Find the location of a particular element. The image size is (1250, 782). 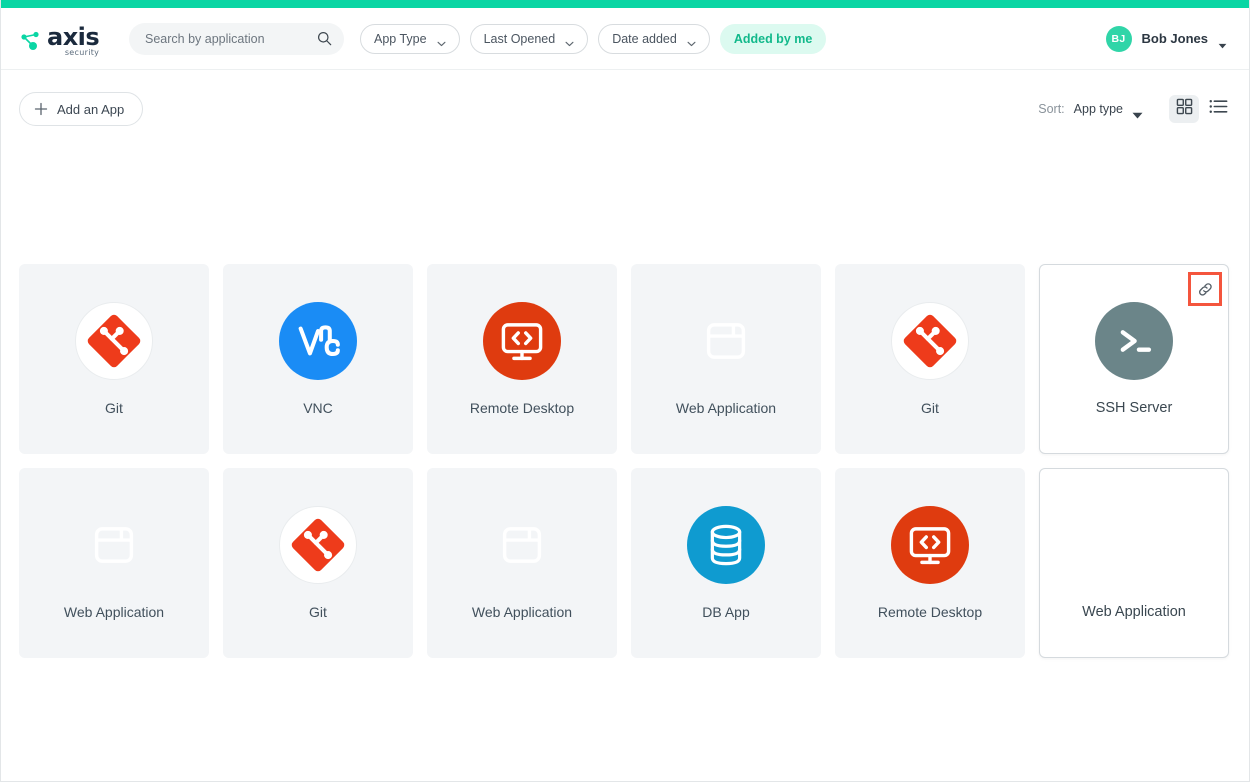

app-card: DB App is located at coordinates (726, 563).